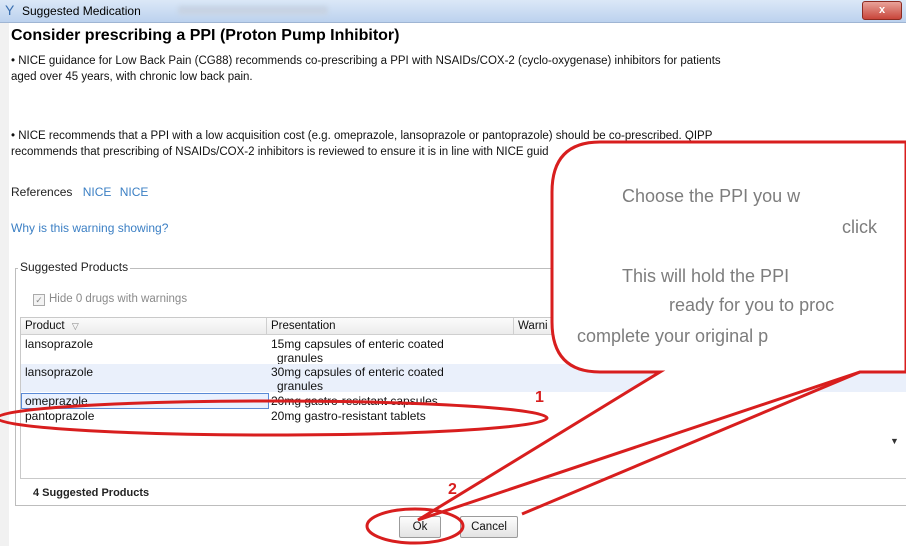  Describe the element at coordinates (673, 336) in the screenshot. I see `callout-line-5: complete your original p` at that location.